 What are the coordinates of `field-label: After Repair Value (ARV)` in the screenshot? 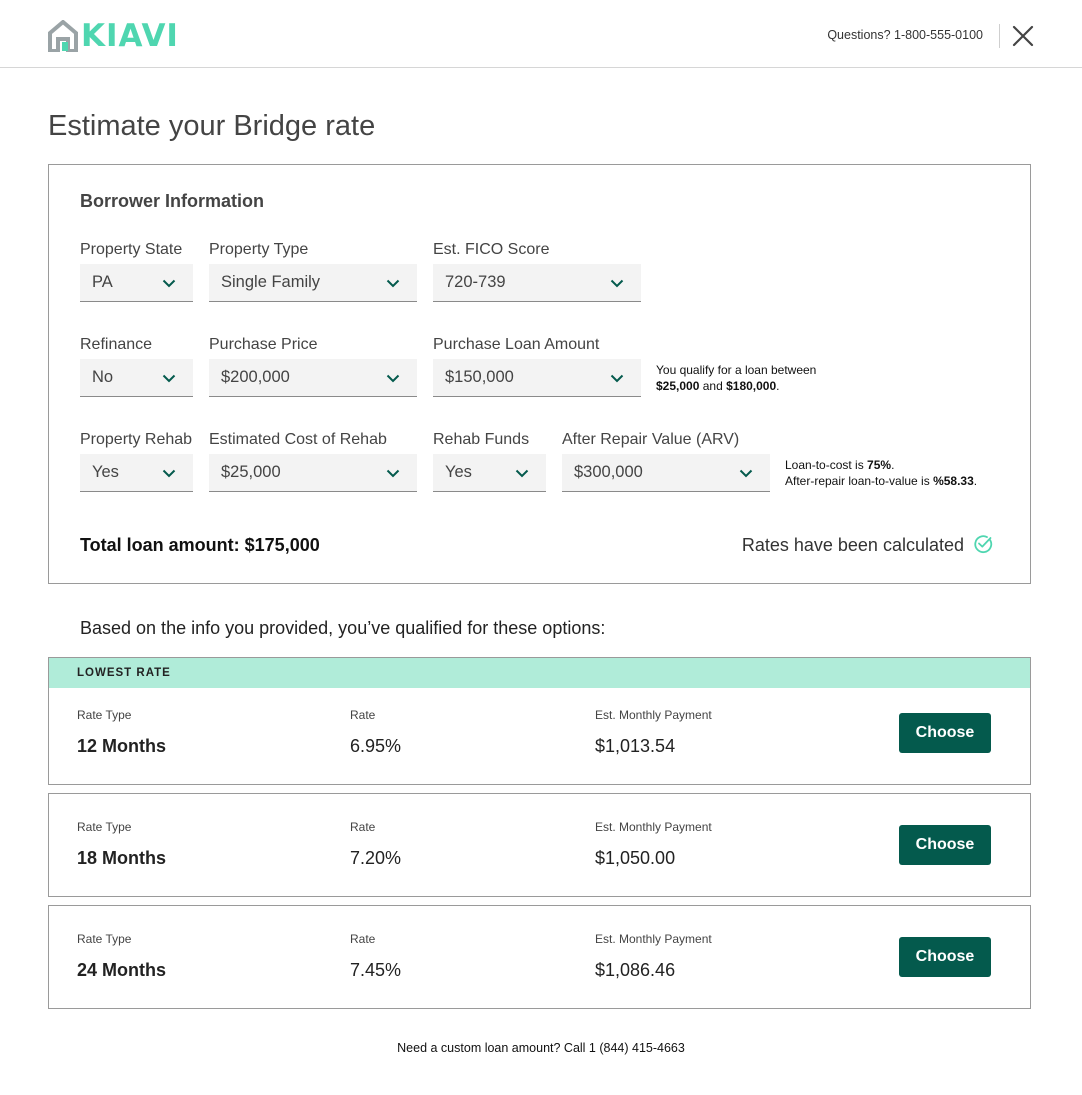 It's located at (651, 439).